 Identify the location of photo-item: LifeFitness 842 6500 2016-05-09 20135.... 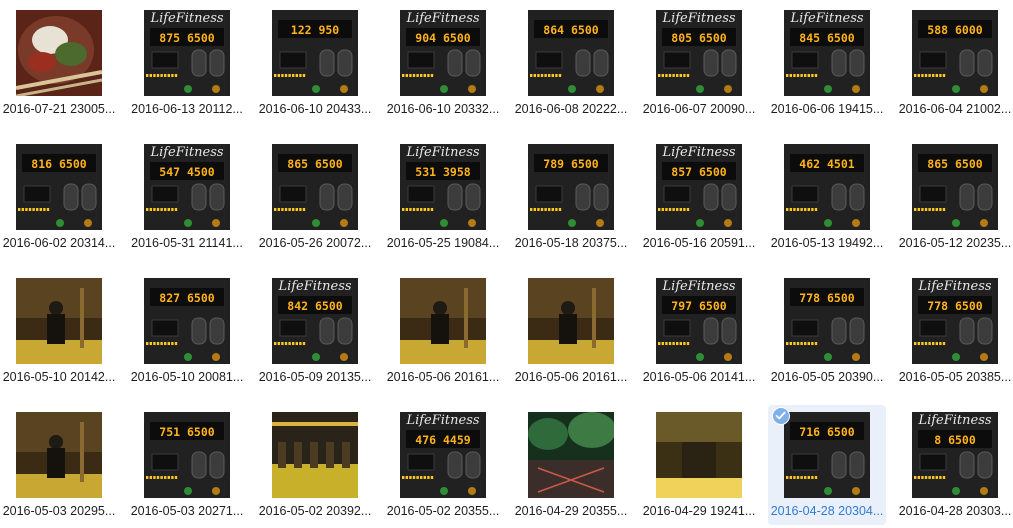
(315, 331).